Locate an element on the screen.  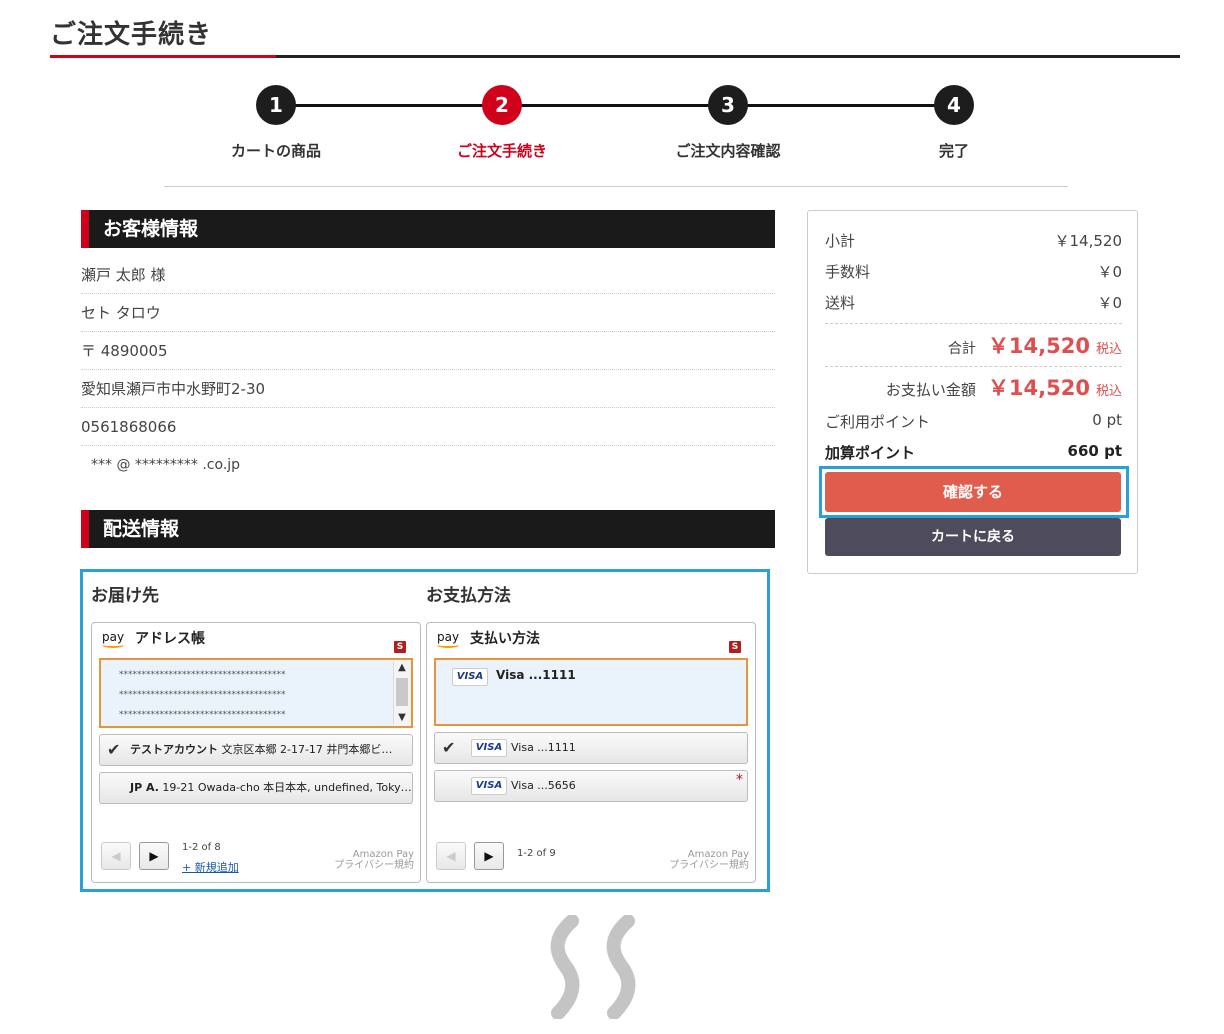
added-points-value: 660 pt is located at coordinates (1094, 451).